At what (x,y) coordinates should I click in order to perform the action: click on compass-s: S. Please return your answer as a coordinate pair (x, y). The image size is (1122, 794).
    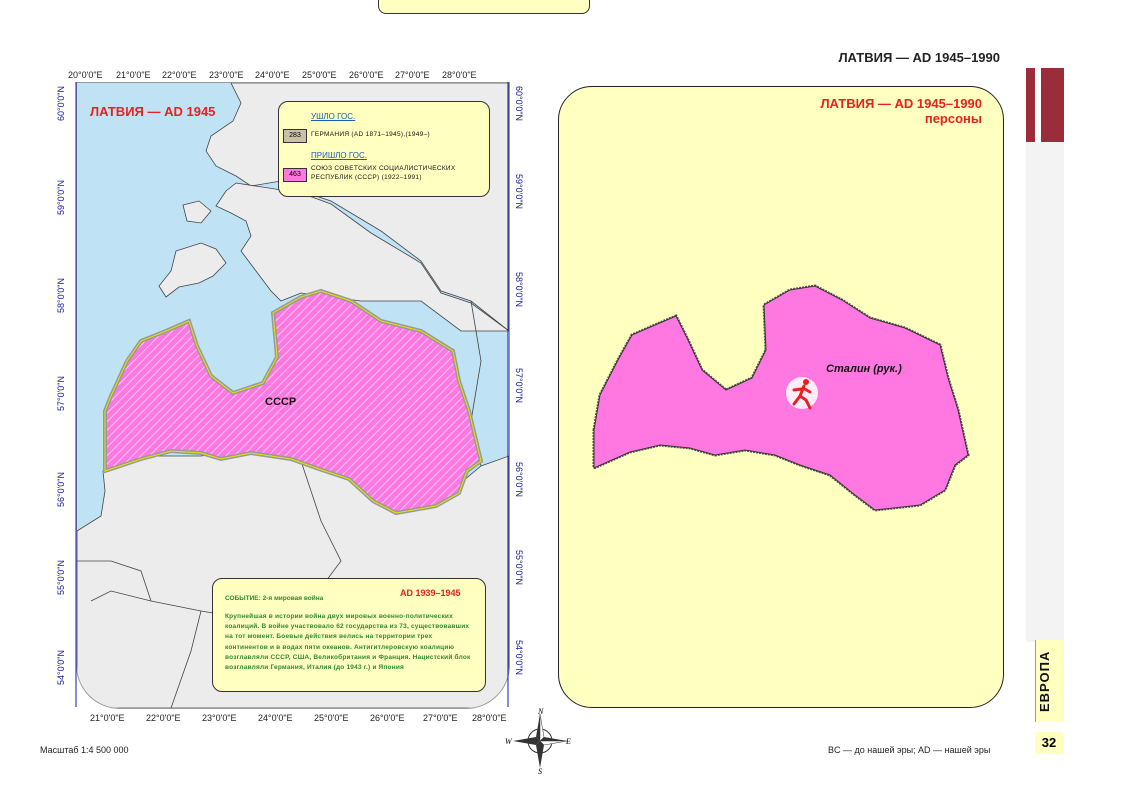
    Looking at the image, I should click on (540, 771).